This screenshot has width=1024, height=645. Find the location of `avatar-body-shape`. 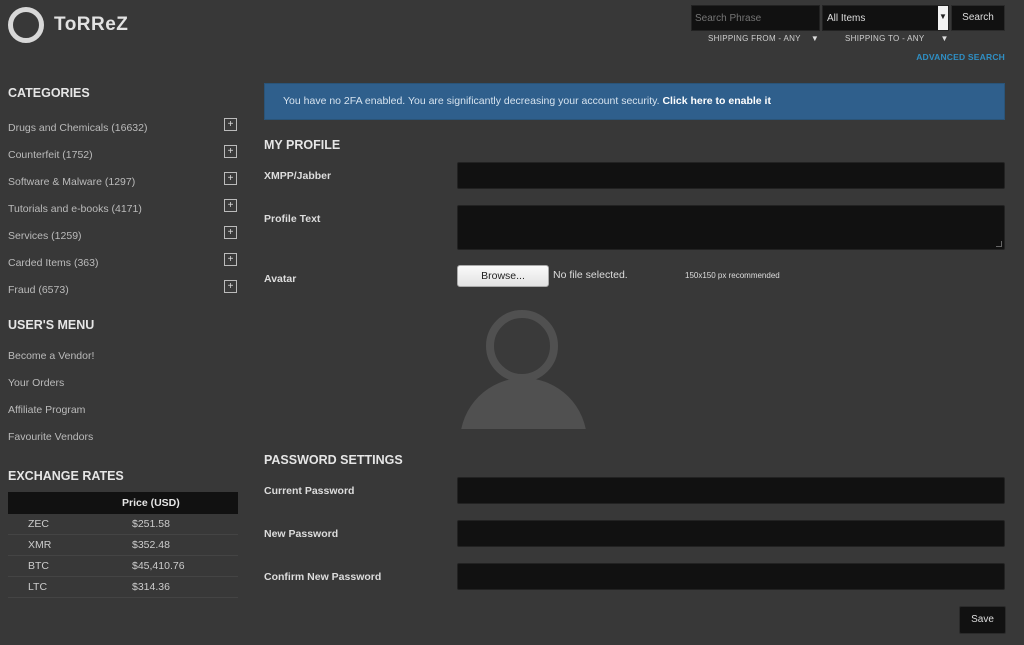

avatar-body-shape is located at coordinates (523, 403).